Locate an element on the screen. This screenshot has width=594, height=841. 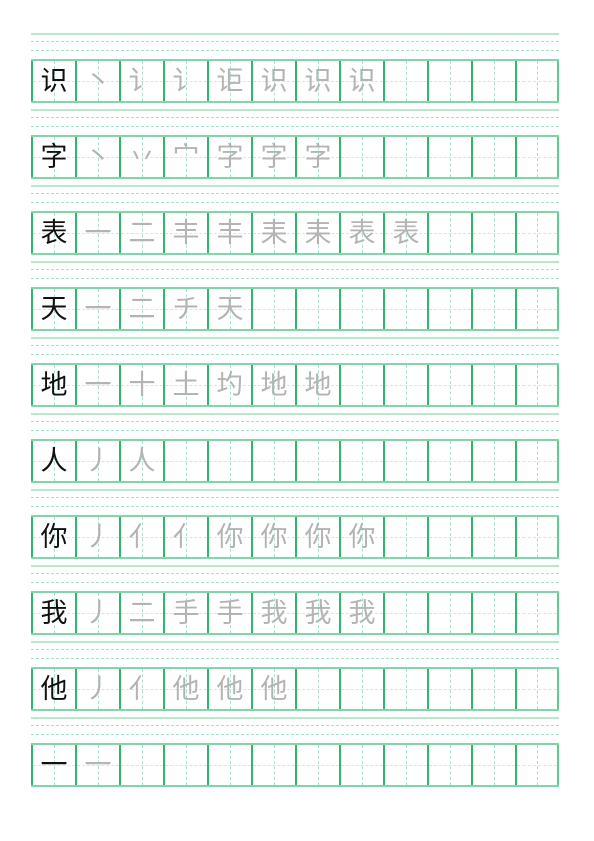
stroke-order-cell: チ is located at coordinates (185, 309).